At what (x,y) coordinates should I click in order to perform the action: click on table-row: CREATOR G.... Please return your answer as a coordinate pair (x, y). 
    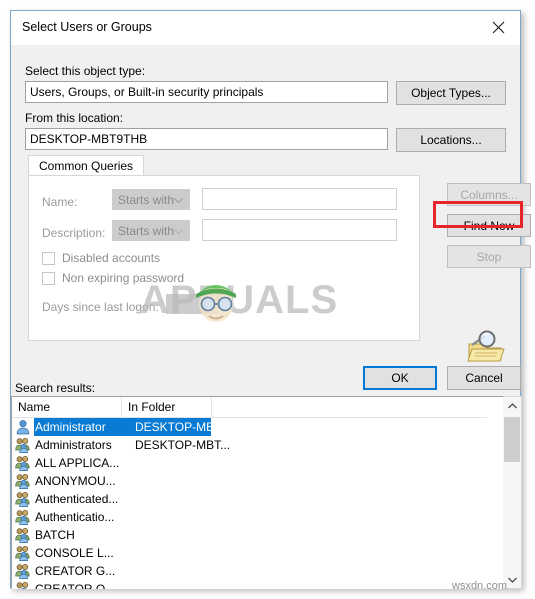
    Looking at the image, I should click on (258, 571).